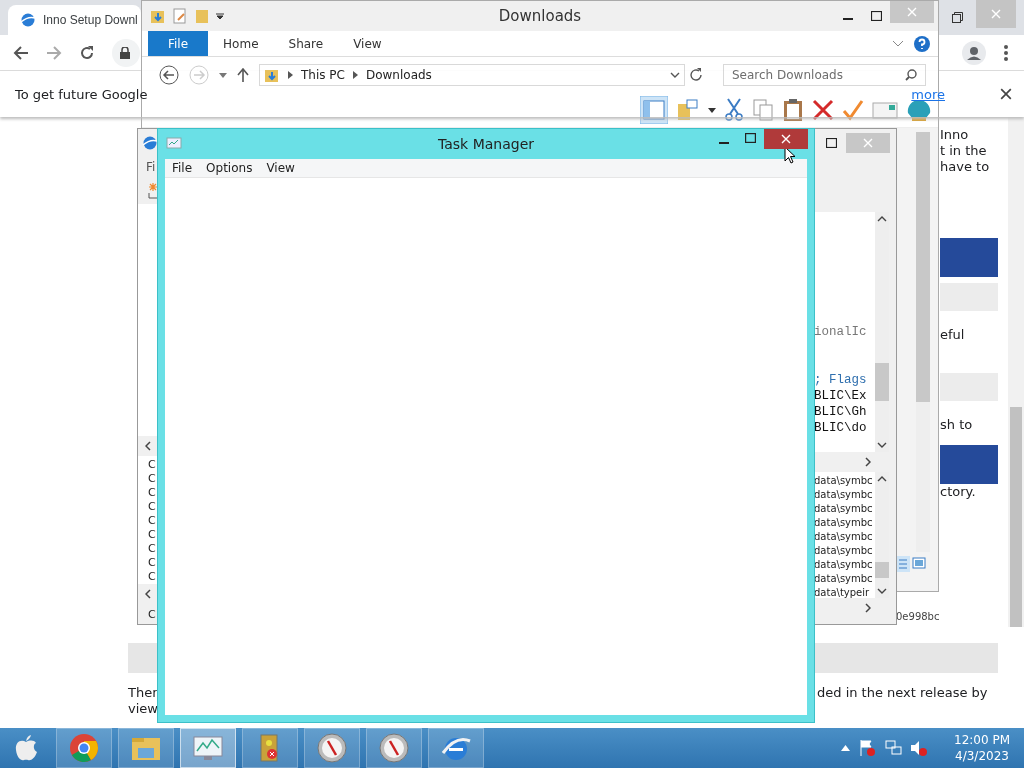 The height and width of the screenshot is (768, 1024). Describe the element at coordinates (823, 110) in the screenshot. I see `delete-icon` at that location.